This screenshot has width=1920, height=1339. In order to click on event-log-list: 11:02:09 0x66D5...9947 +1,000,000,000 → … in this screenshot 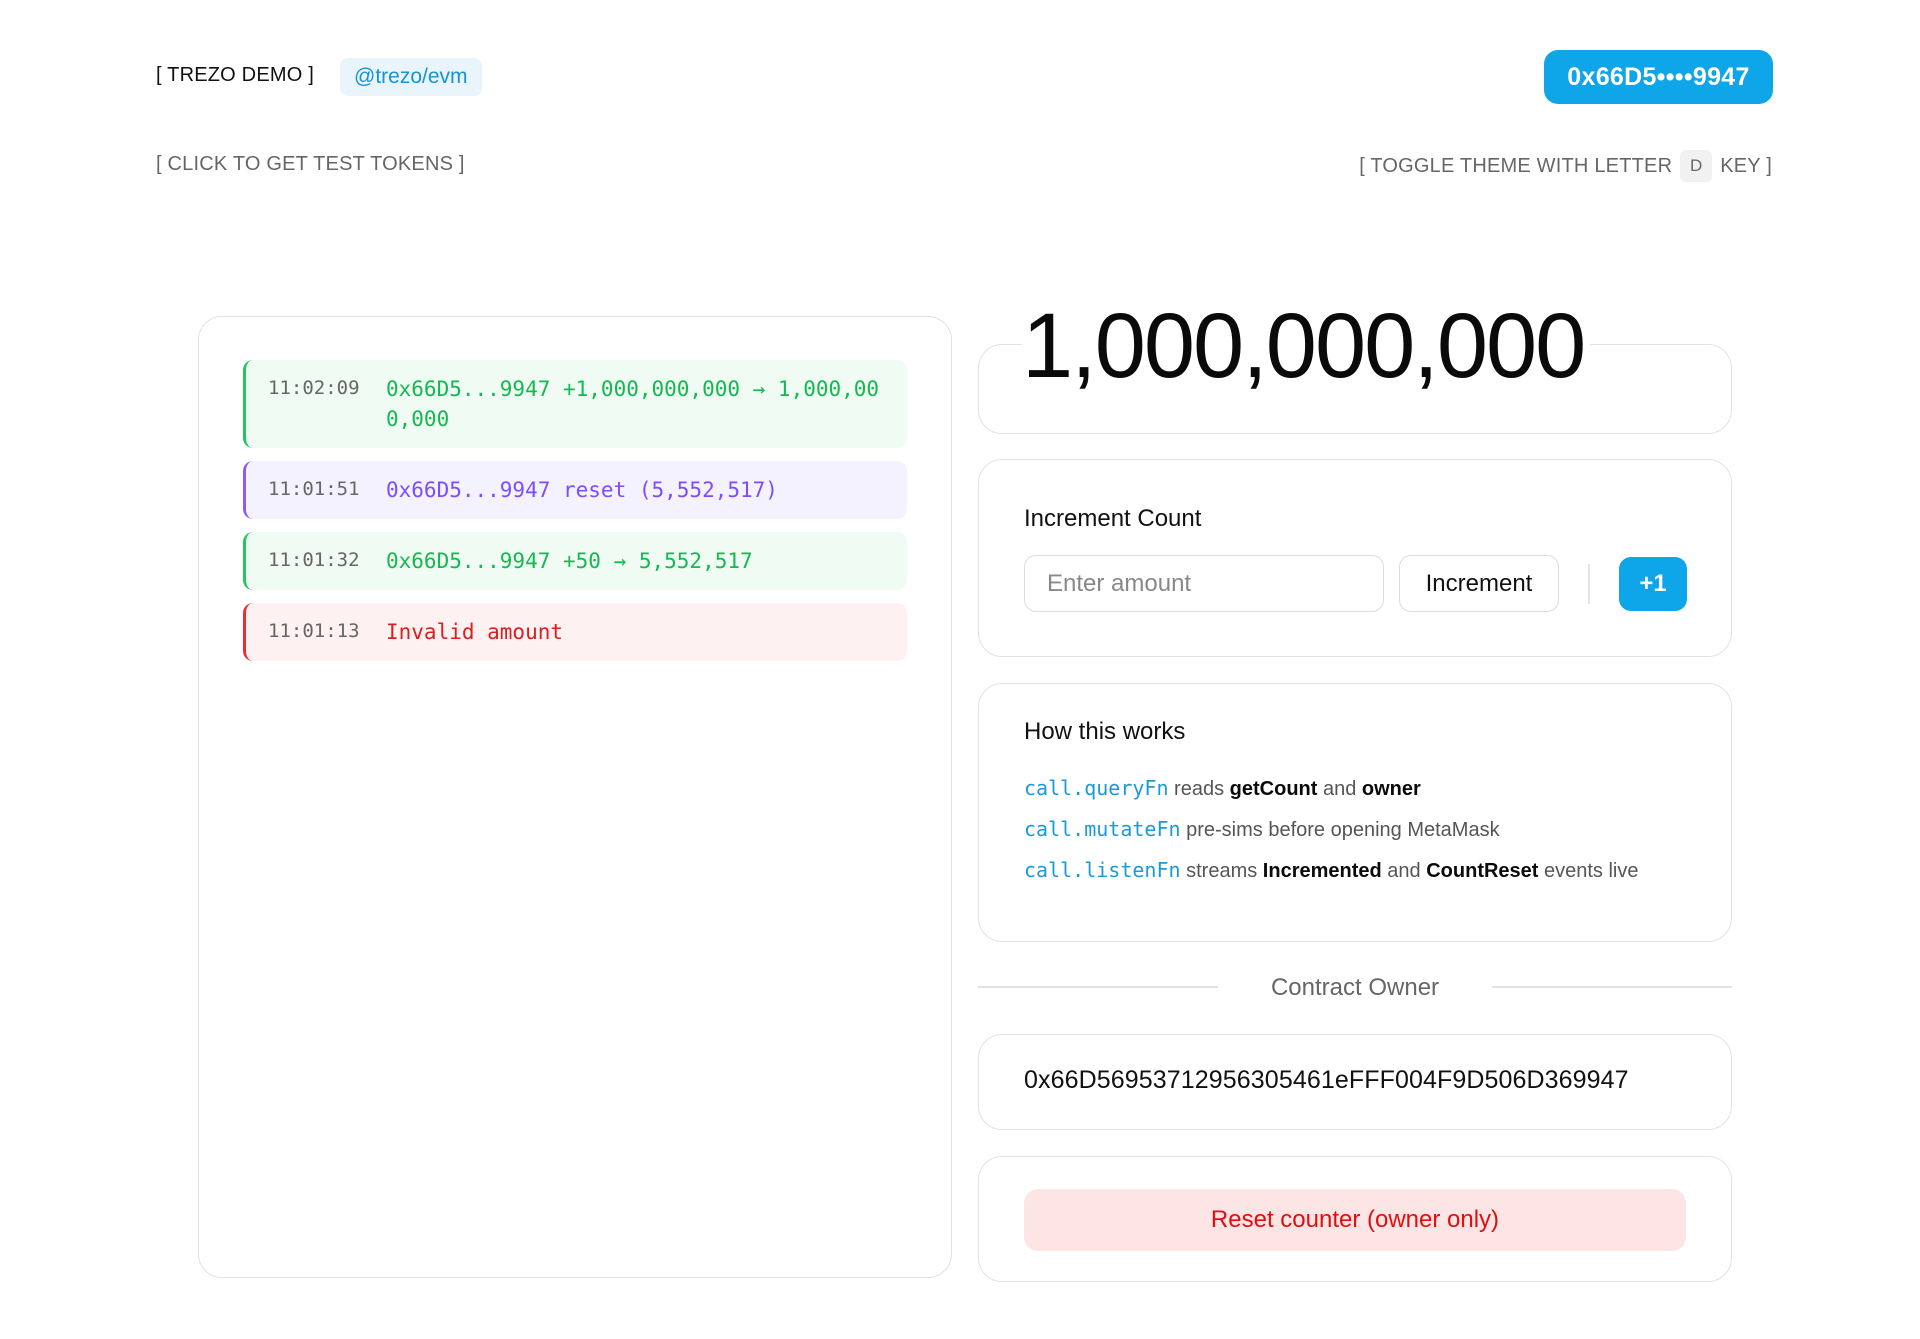, I will do `click(575, 517)`.